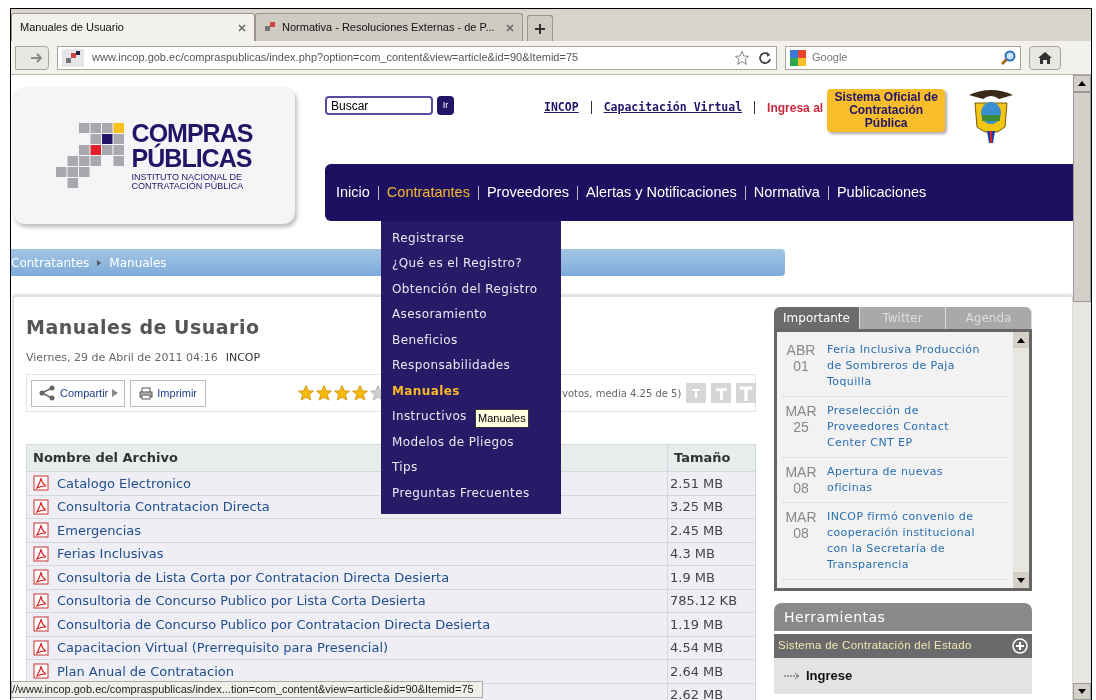  Describe the element at coordinates (146, 393) in the screenshot. I see `printer-icon` at that location.